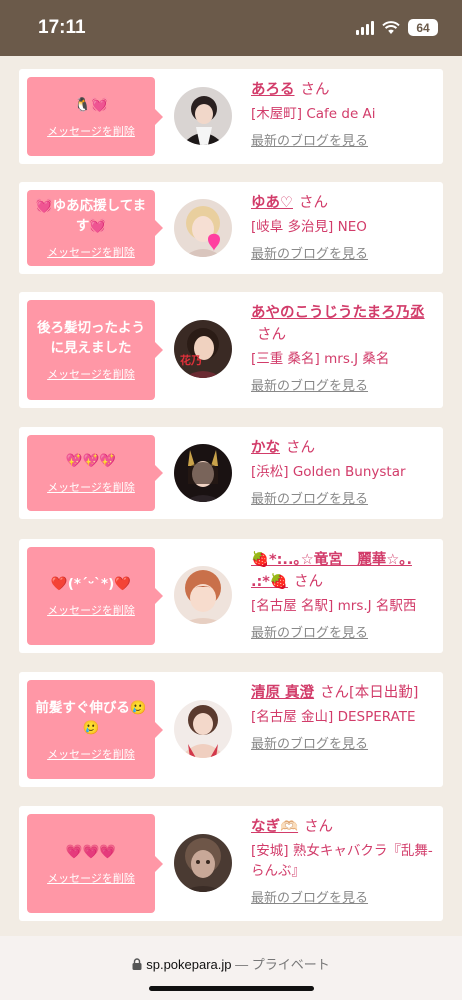 This screenshot has height=1000, width=462. Describe the element at coordinates (95, 863) in the screenshot. I see `message-bubble: 💗💗💗 メッセージを削除` at that location.